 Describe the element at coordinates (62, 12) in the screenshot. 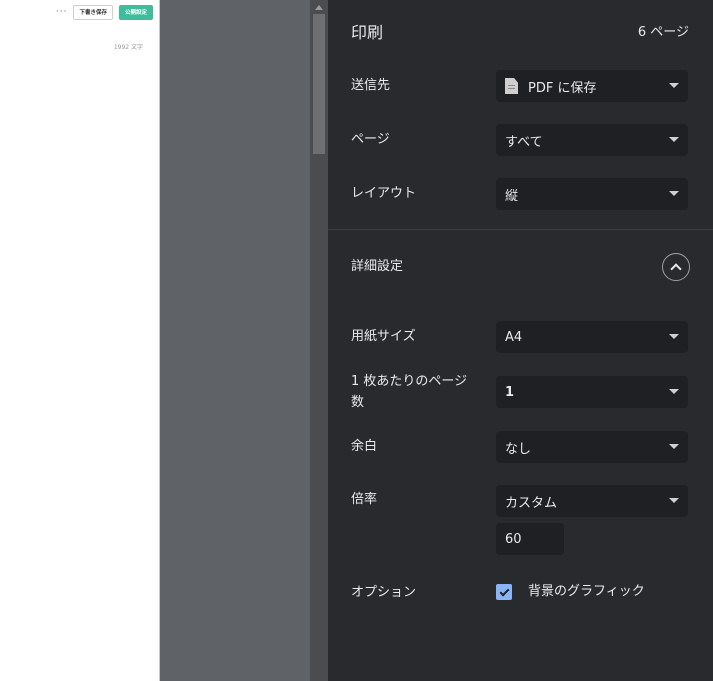

I see `more-options-icon: ···` at that location.